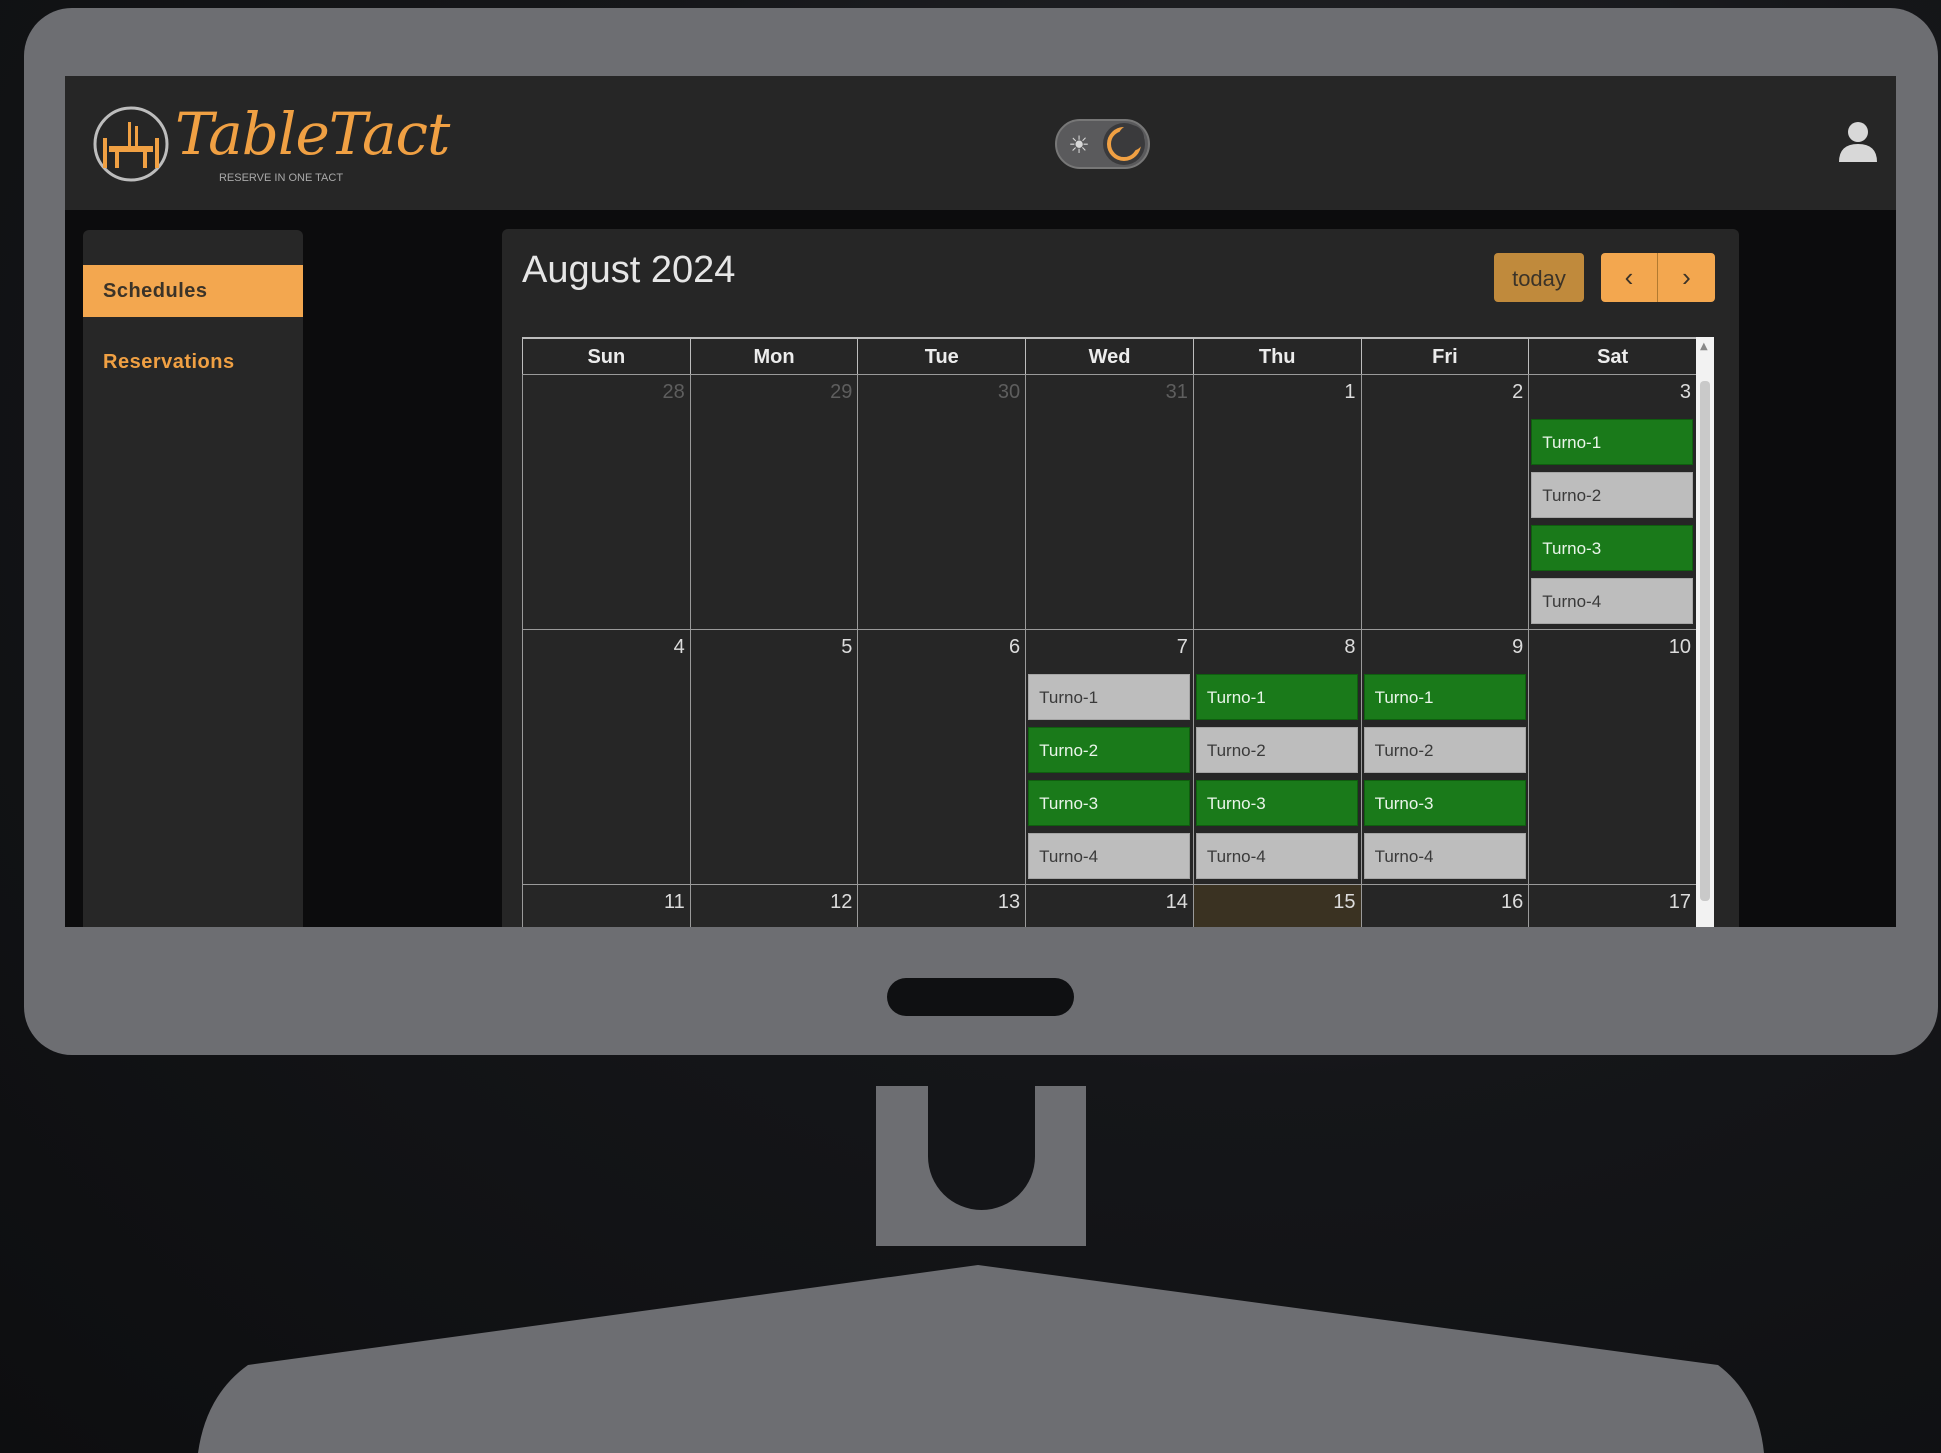 This screenshot has height=1453, width=1941. I want to click on moon-icon, so click(1125, 143).